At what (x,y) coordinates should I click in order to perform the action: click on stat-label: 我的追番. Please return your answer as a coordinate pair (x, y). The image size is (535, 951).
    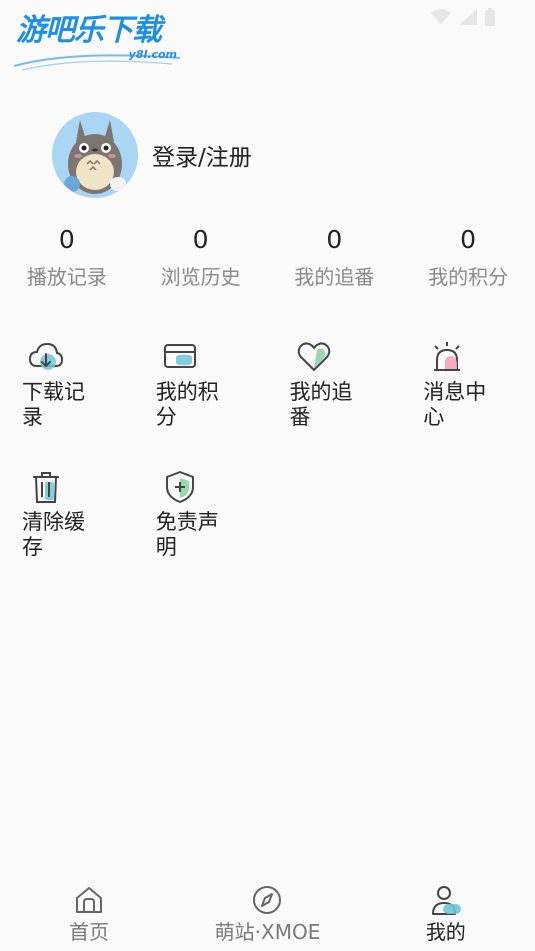
    Looking at the image, I should click on (334, 277).